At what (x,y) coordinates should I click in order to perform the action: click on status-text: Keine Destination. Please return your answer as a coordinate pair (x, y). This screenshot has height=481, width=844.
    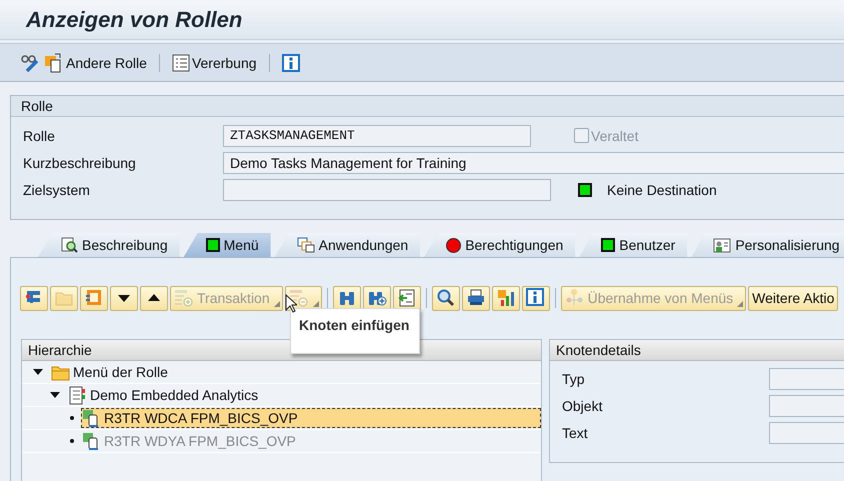
    Looking at the image, I should click on (662, 190).